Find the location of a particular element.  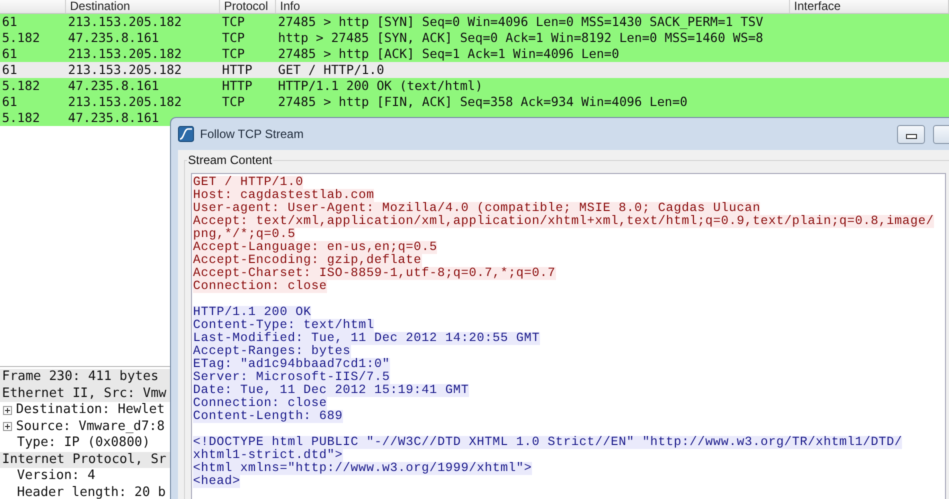

packet-row: 61 213.153.205.182 TCP 27485 > http [FIN, ACK] Seq=358 Ack=934 Win=4096 Len=0 is located at coordinates (474, 102).